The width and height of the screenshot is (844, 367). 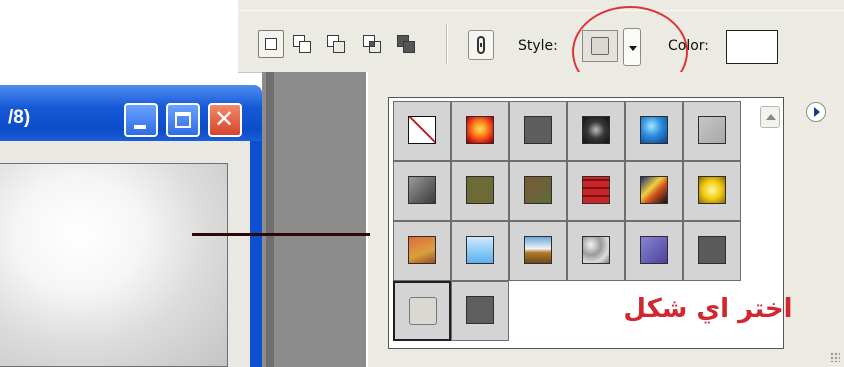 I want to click on style-swatch-gray-faded, so click(x=712, y=130).